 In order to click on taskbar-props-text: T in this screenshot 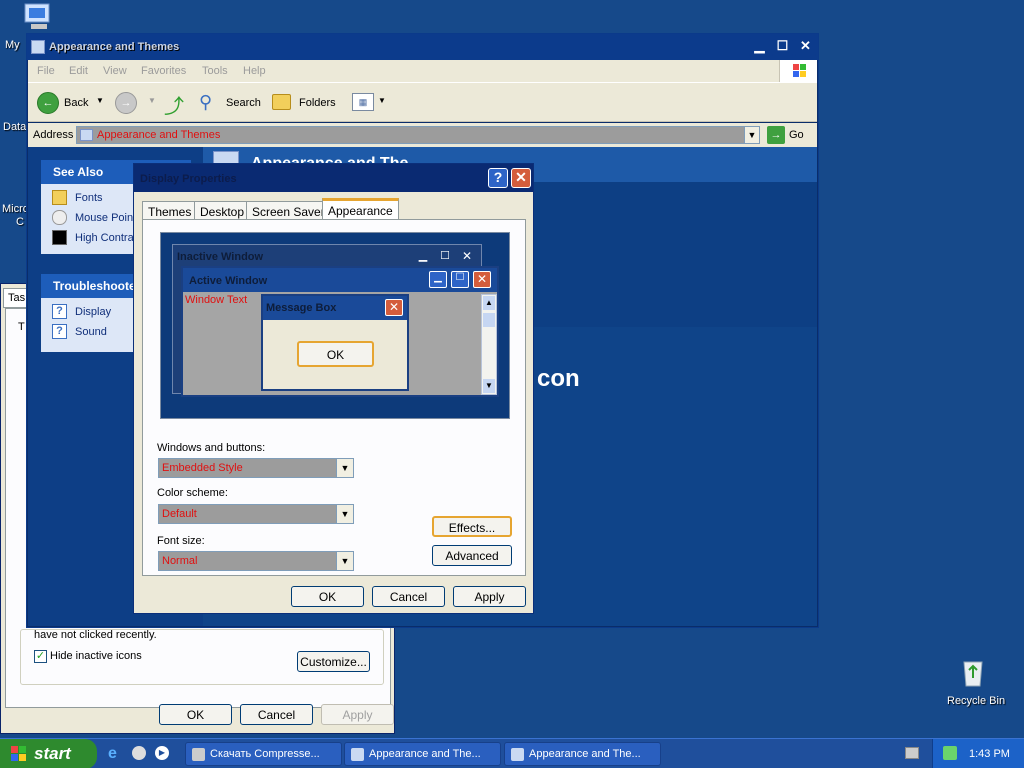, I will do `click(21, 327)`.